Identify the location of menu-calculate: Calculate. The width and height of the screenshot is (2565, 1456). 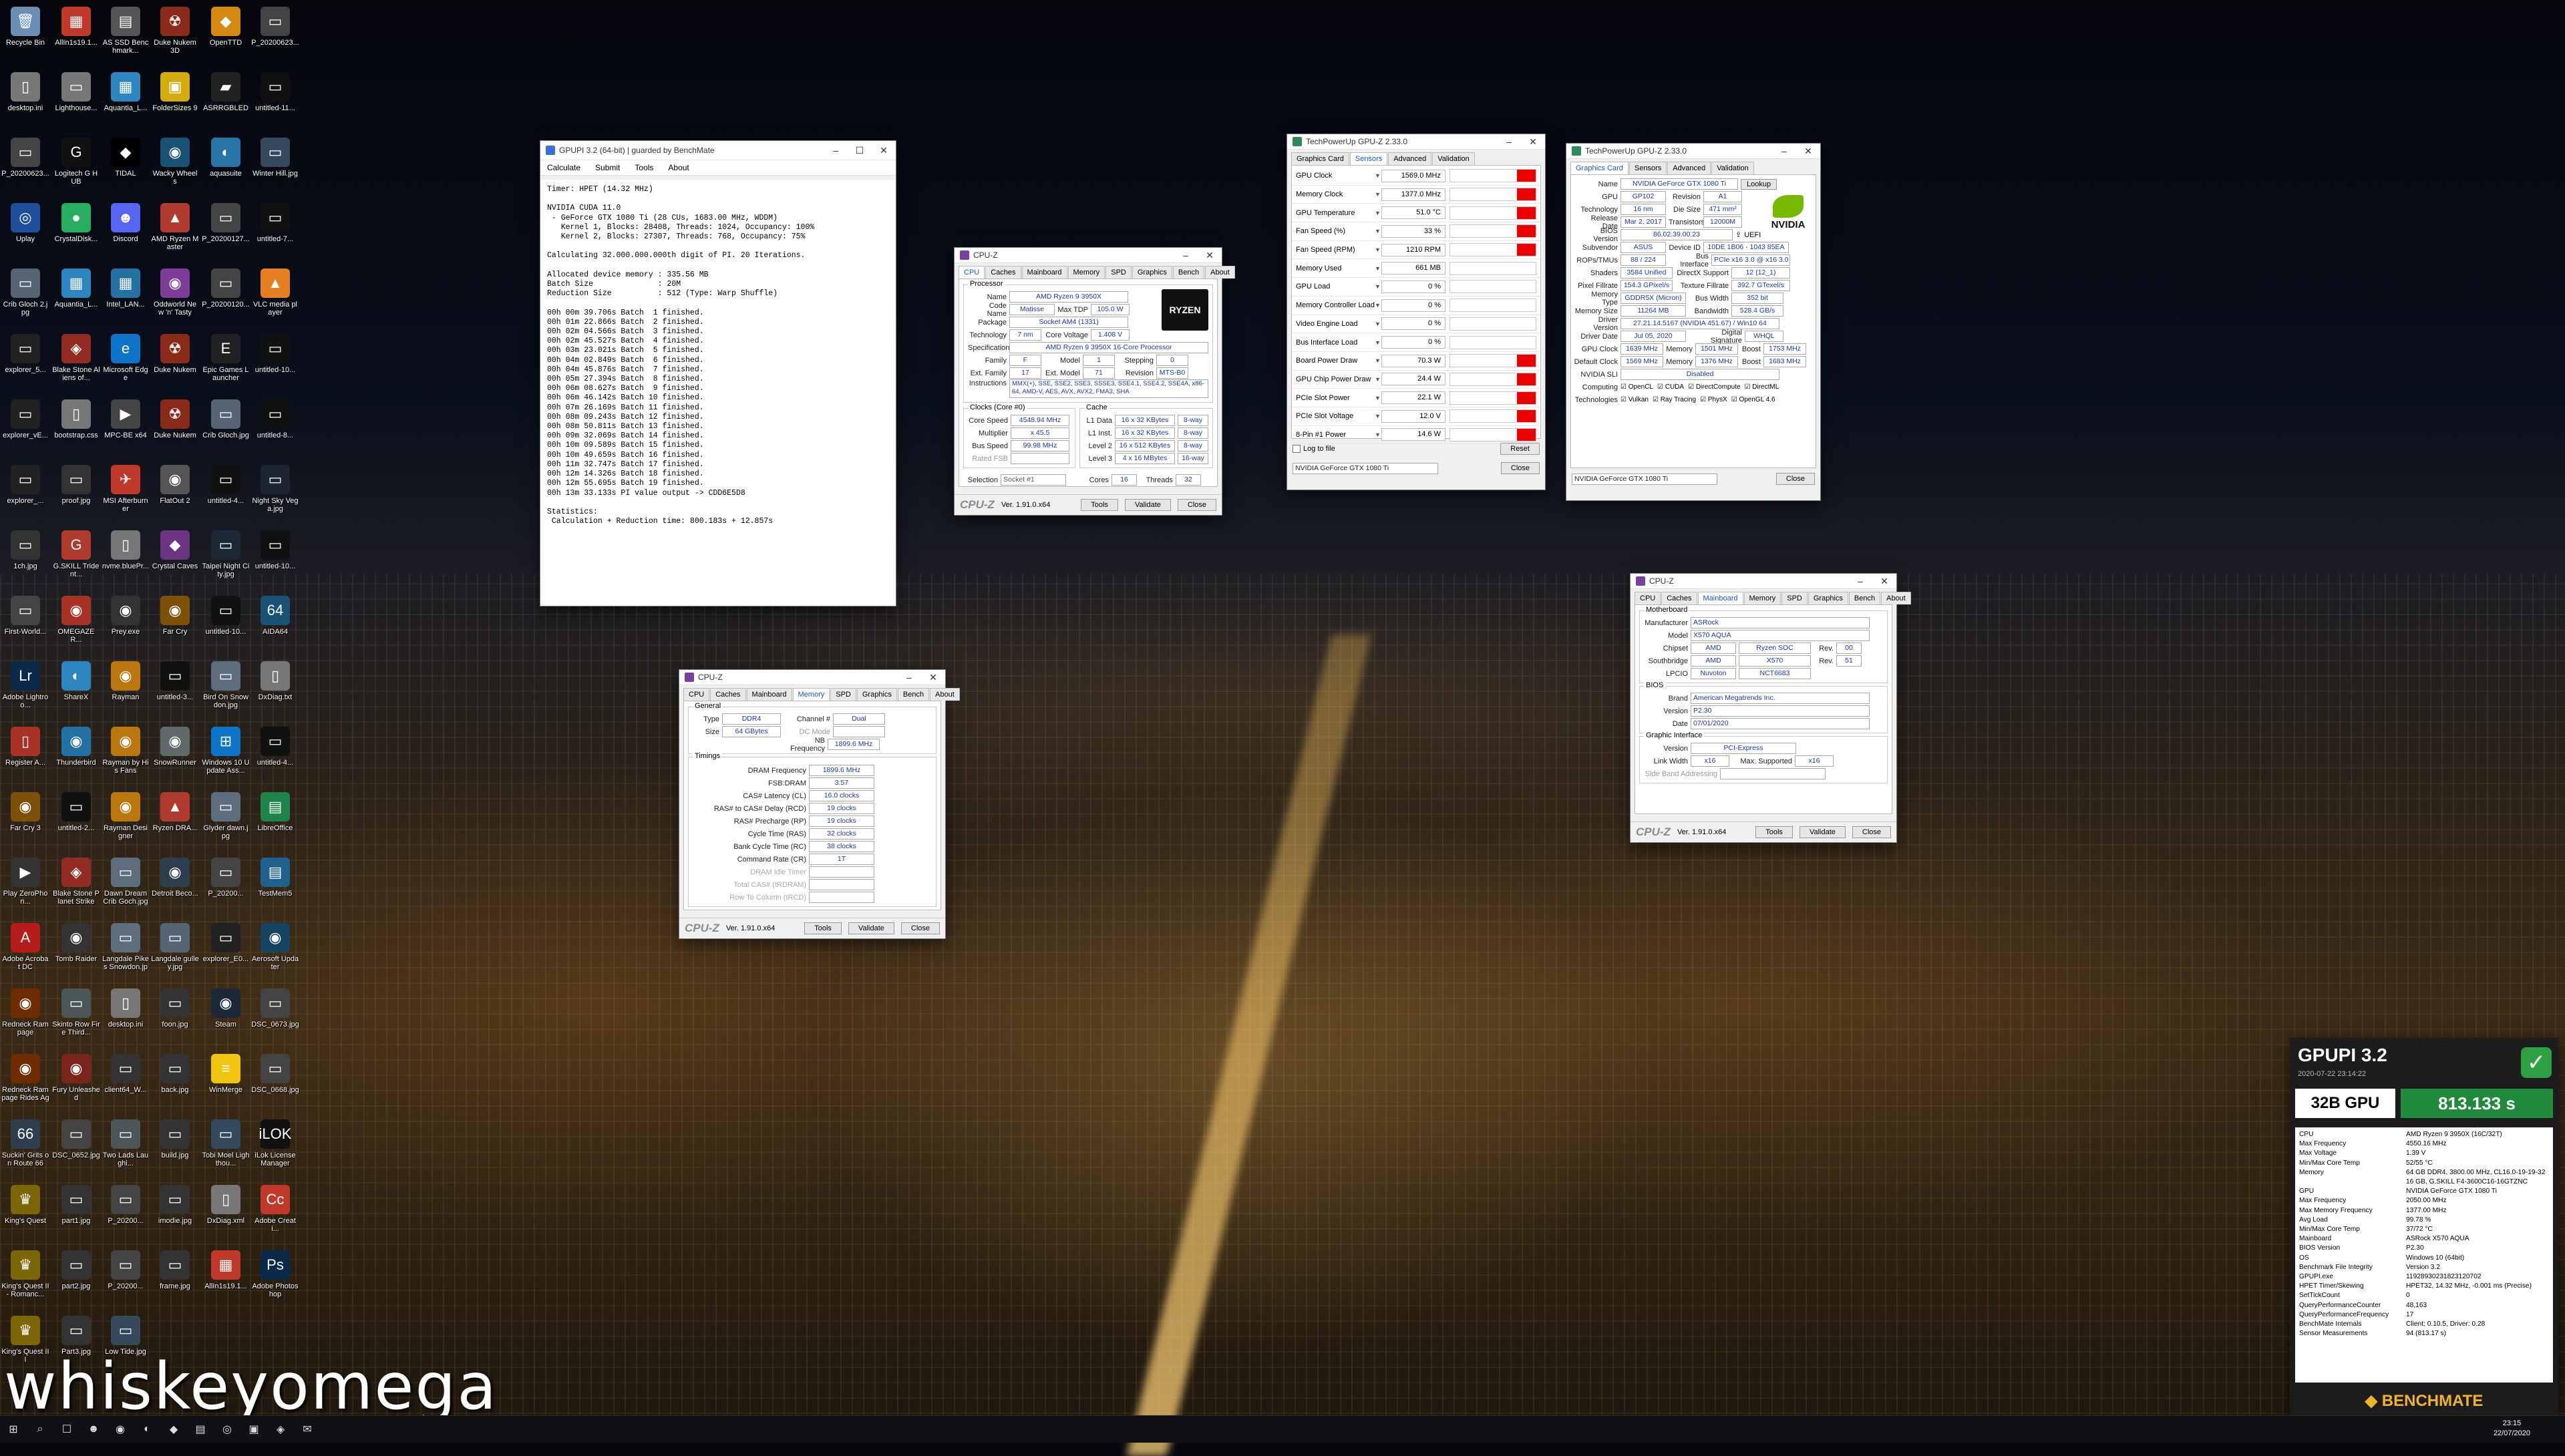
(563, 167).